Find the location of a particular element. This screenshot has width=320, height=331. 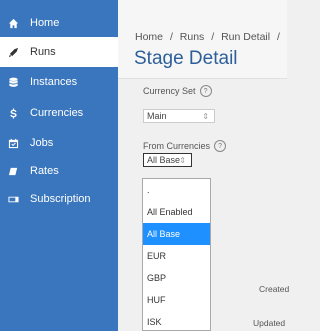

breadcrumb-home: Home is located at coordinates (149, 37).